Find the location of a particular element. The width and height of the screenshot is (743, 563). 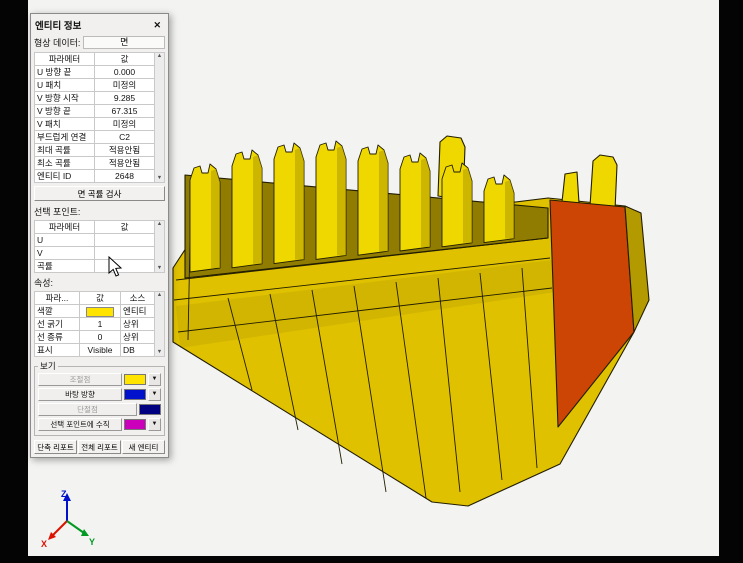

table-row: V is located at coordinates (94, 253).